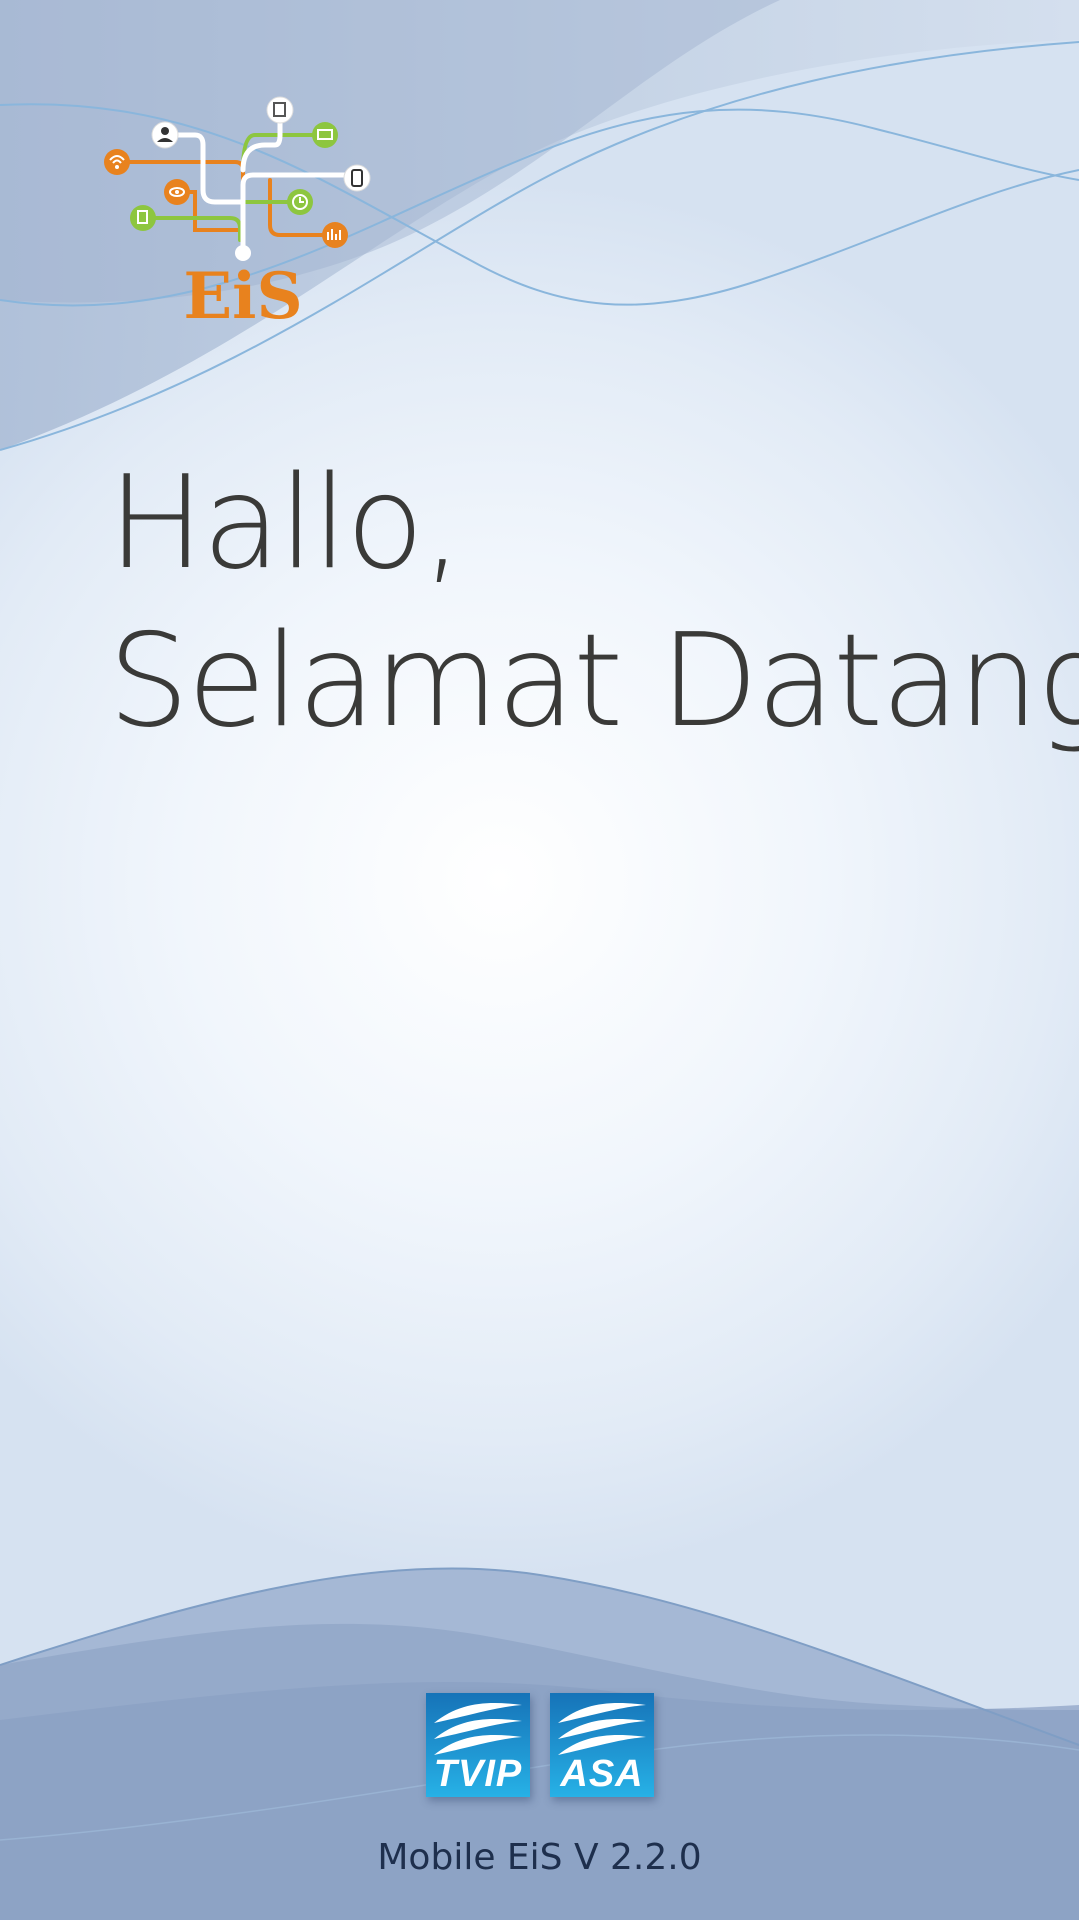  I want to click on wifi-icon, so click(117, 162).